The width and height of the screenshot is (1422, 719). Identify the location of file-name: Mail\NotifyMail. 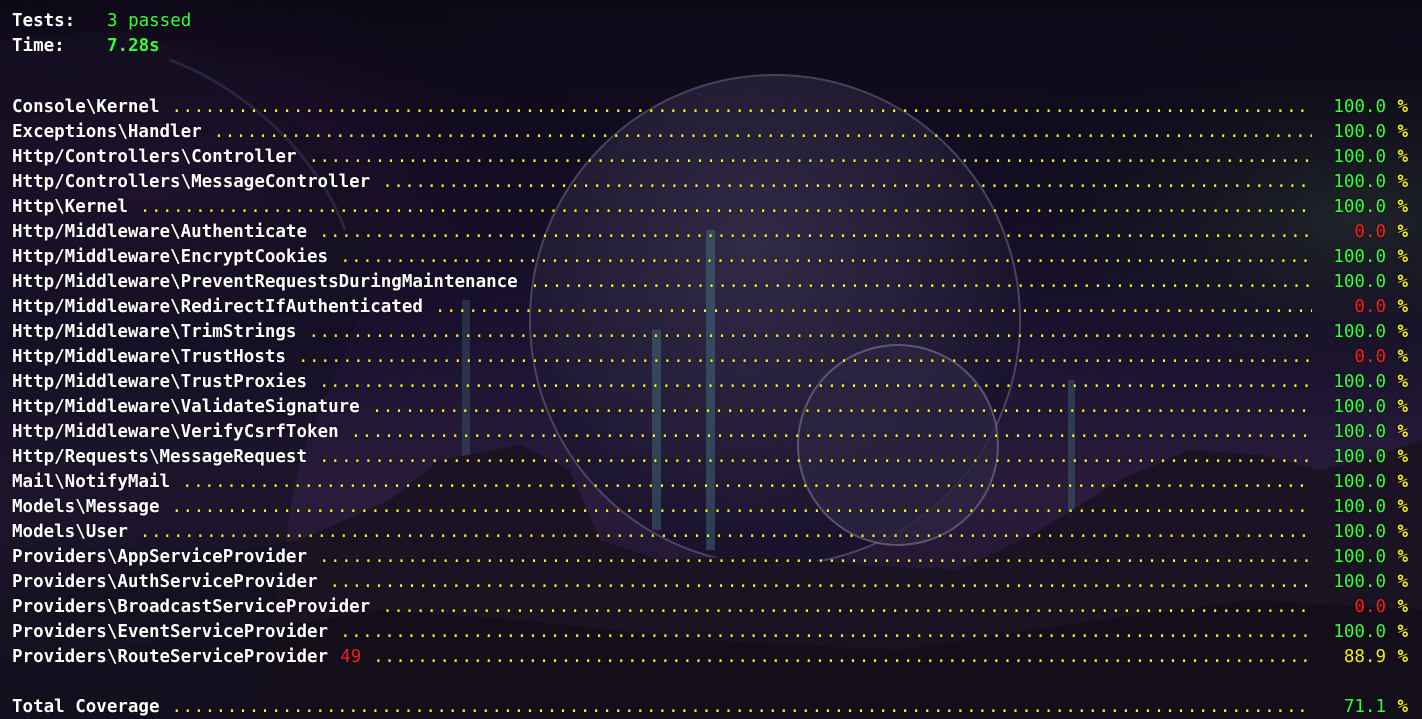
(91, 482).